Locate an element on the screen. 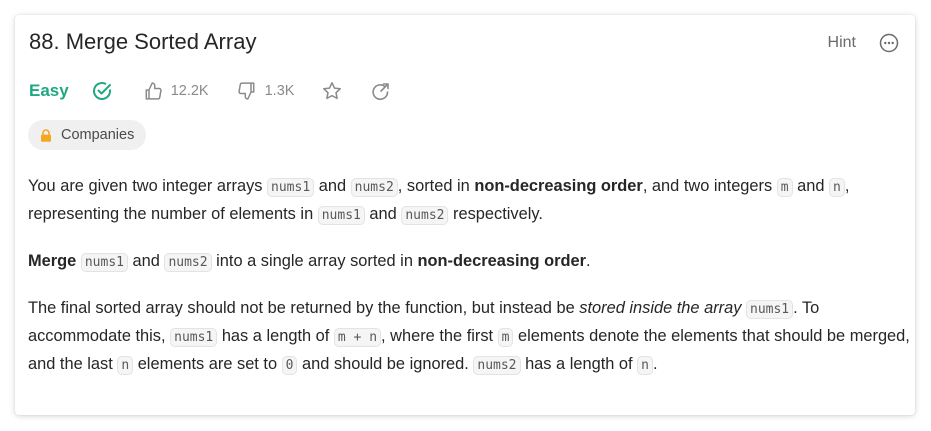  problem-title: 88. Merge Sorted Array is located at coordinates (143, 41).